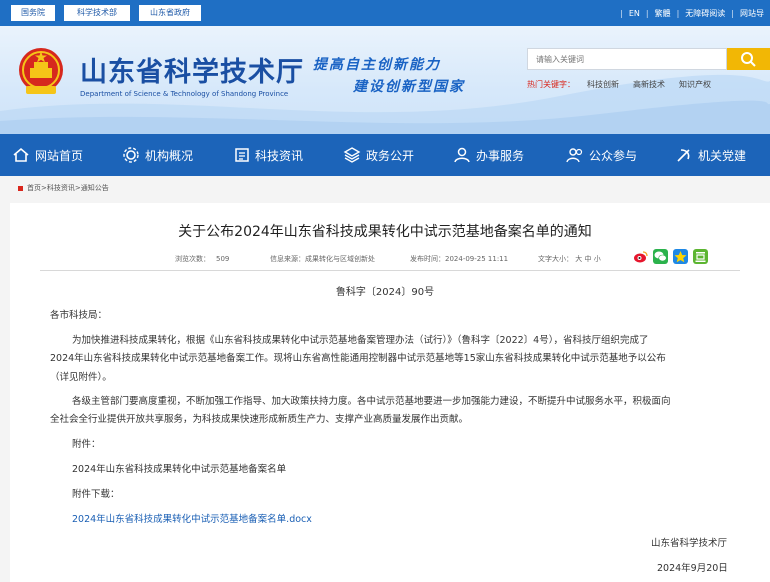 The height and width of the screenshot is (582, 770). I want to click on location-icon, so click(20, 188).